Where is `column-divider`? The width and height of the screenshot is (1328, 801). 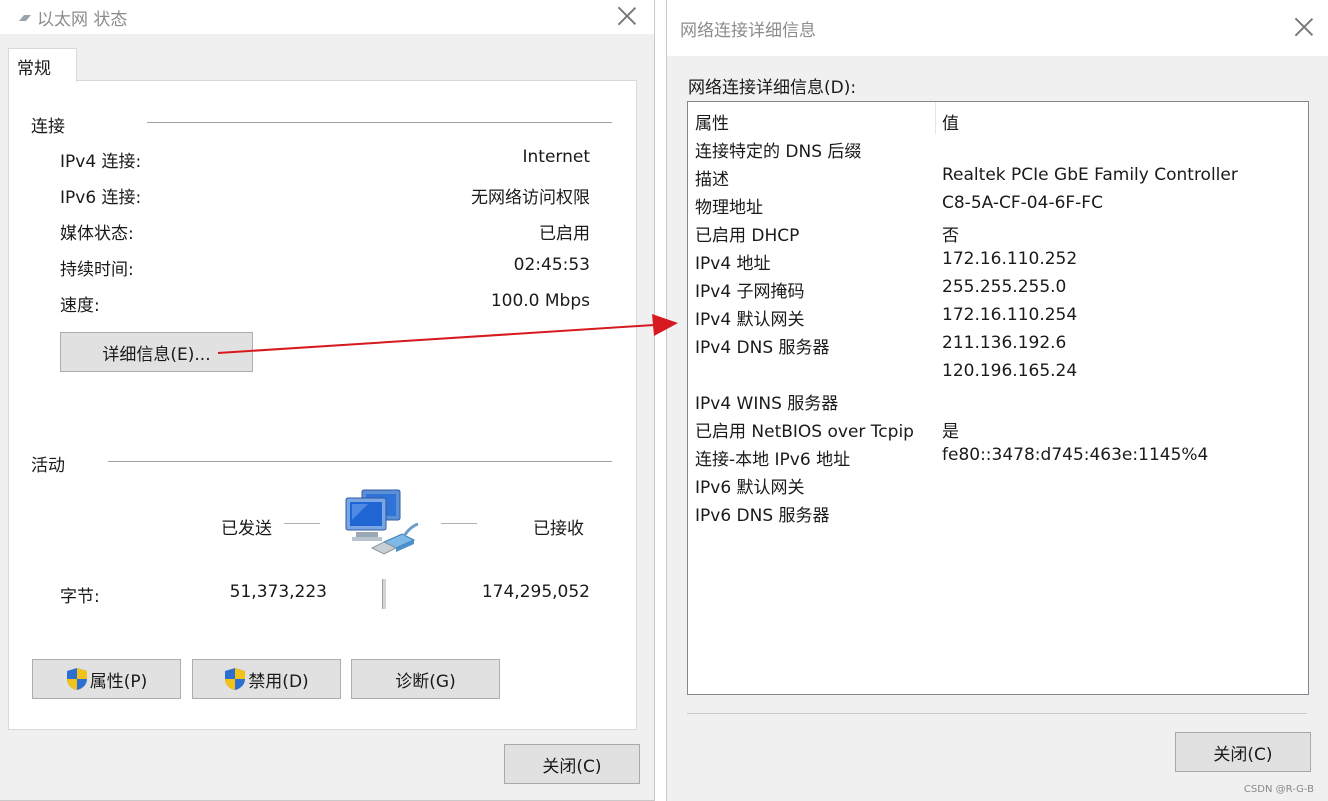 column-divider is located at coordinates (935, 118).